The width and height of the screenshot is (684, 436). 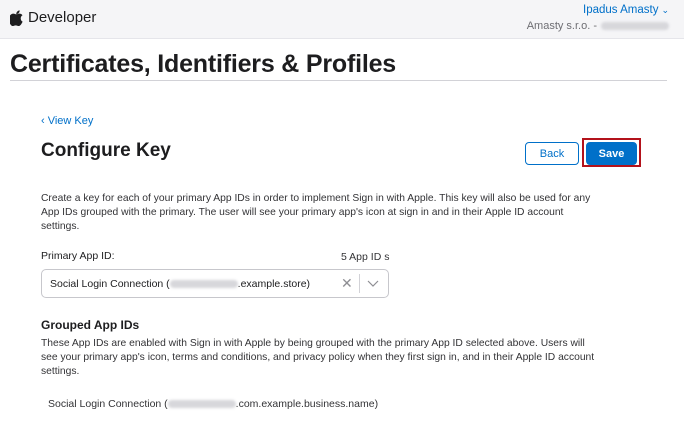 I want to click on top-navigation-bar: Developer Ipadus Amasty ⌄ Amasty s.r.o. -, so click(x=342, y=19).